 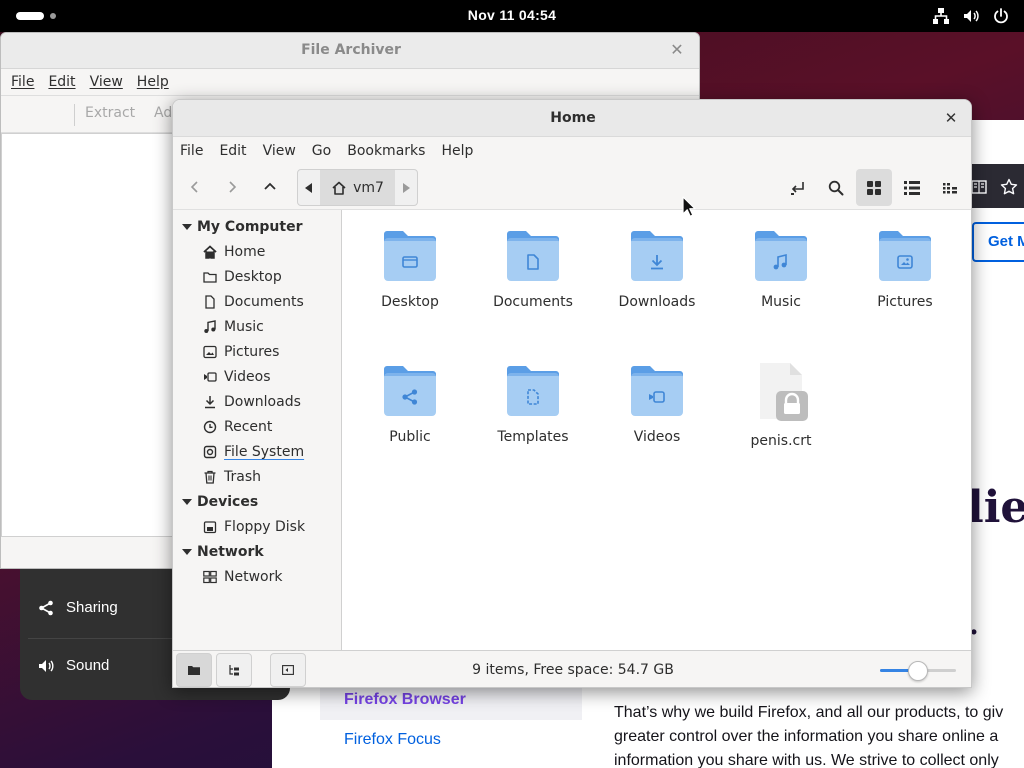 What do you see at coordinates (309, 187) in the screenshot?
I see `path-scroll-left` at bounding box center [309, 187].